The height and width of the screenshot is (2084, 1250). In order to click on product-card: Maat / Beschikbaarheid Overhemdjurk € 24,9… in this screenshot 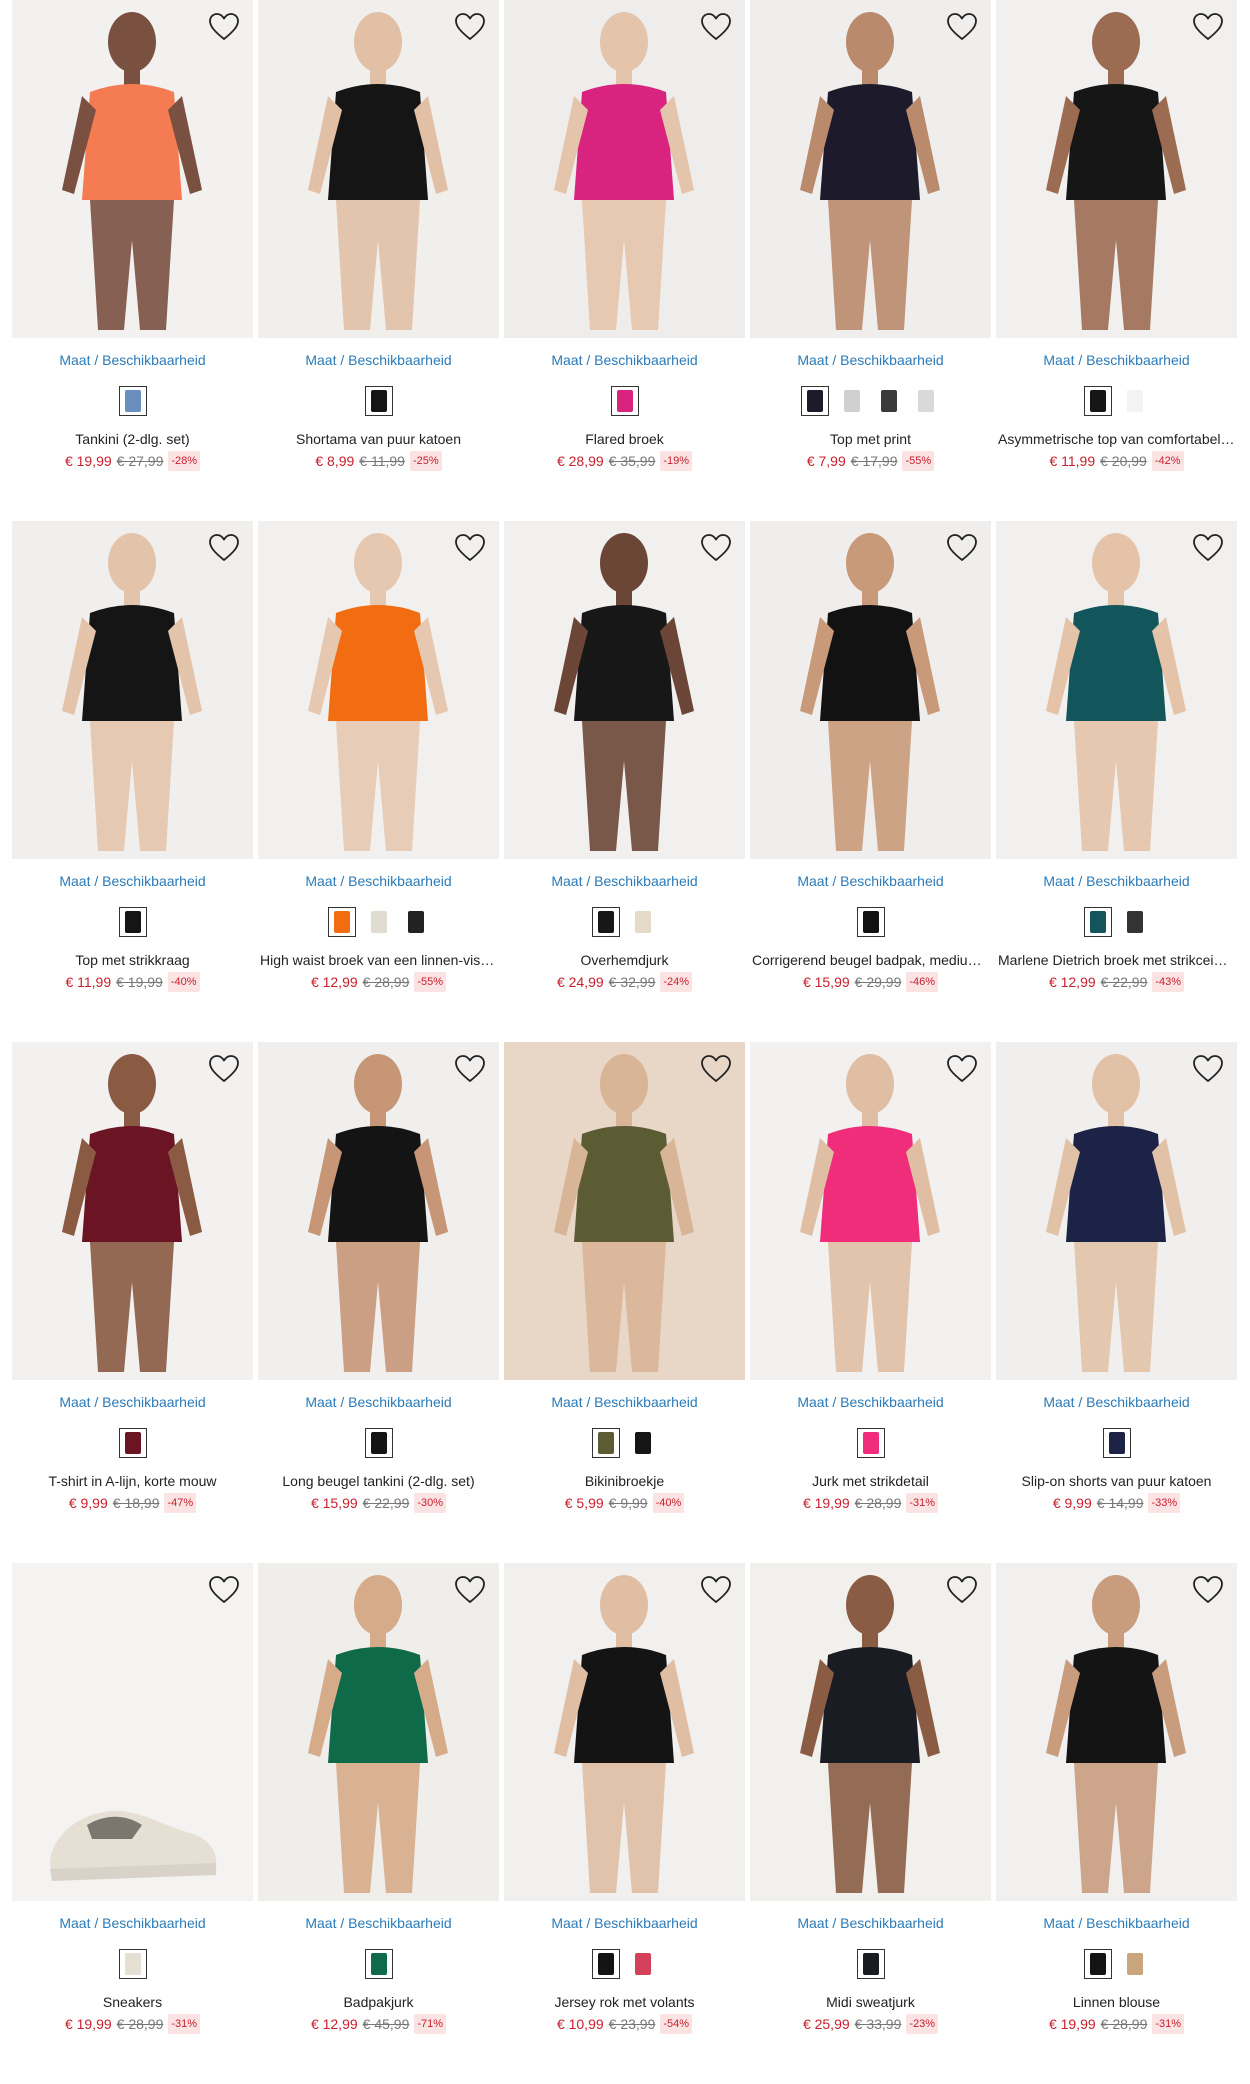, I will do `click(624, 781)`.